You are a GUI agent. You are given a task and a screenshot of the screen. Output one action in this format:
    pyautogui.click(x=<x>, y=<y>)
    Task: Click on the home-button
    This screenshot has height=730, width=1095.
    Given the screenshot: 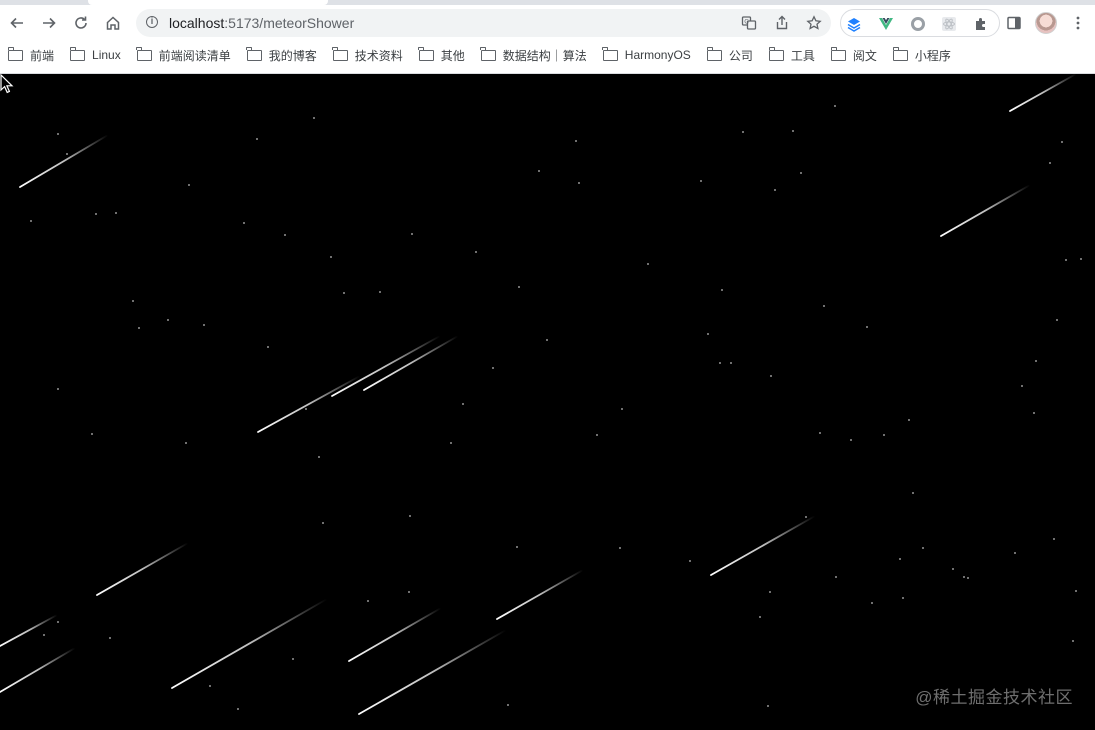 What is the action you would take?
    pyautogui.click(x=113, y=23)
    